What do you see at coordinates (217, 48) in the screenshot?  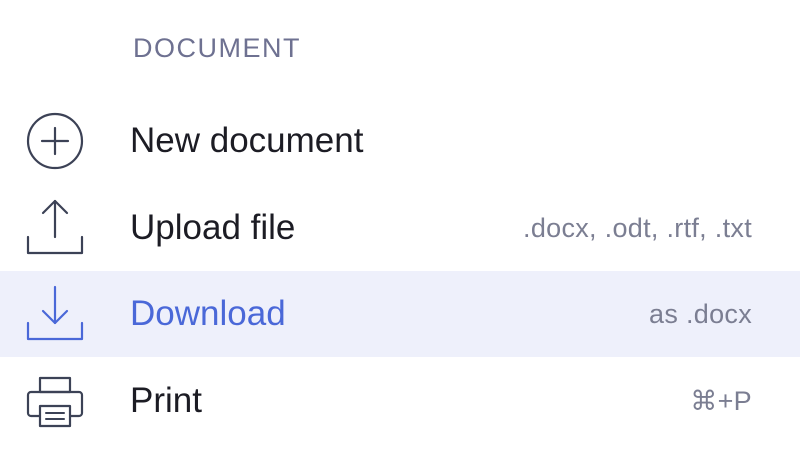 I see `section-header: DOCUMENT` at bounding box center [217, 48].